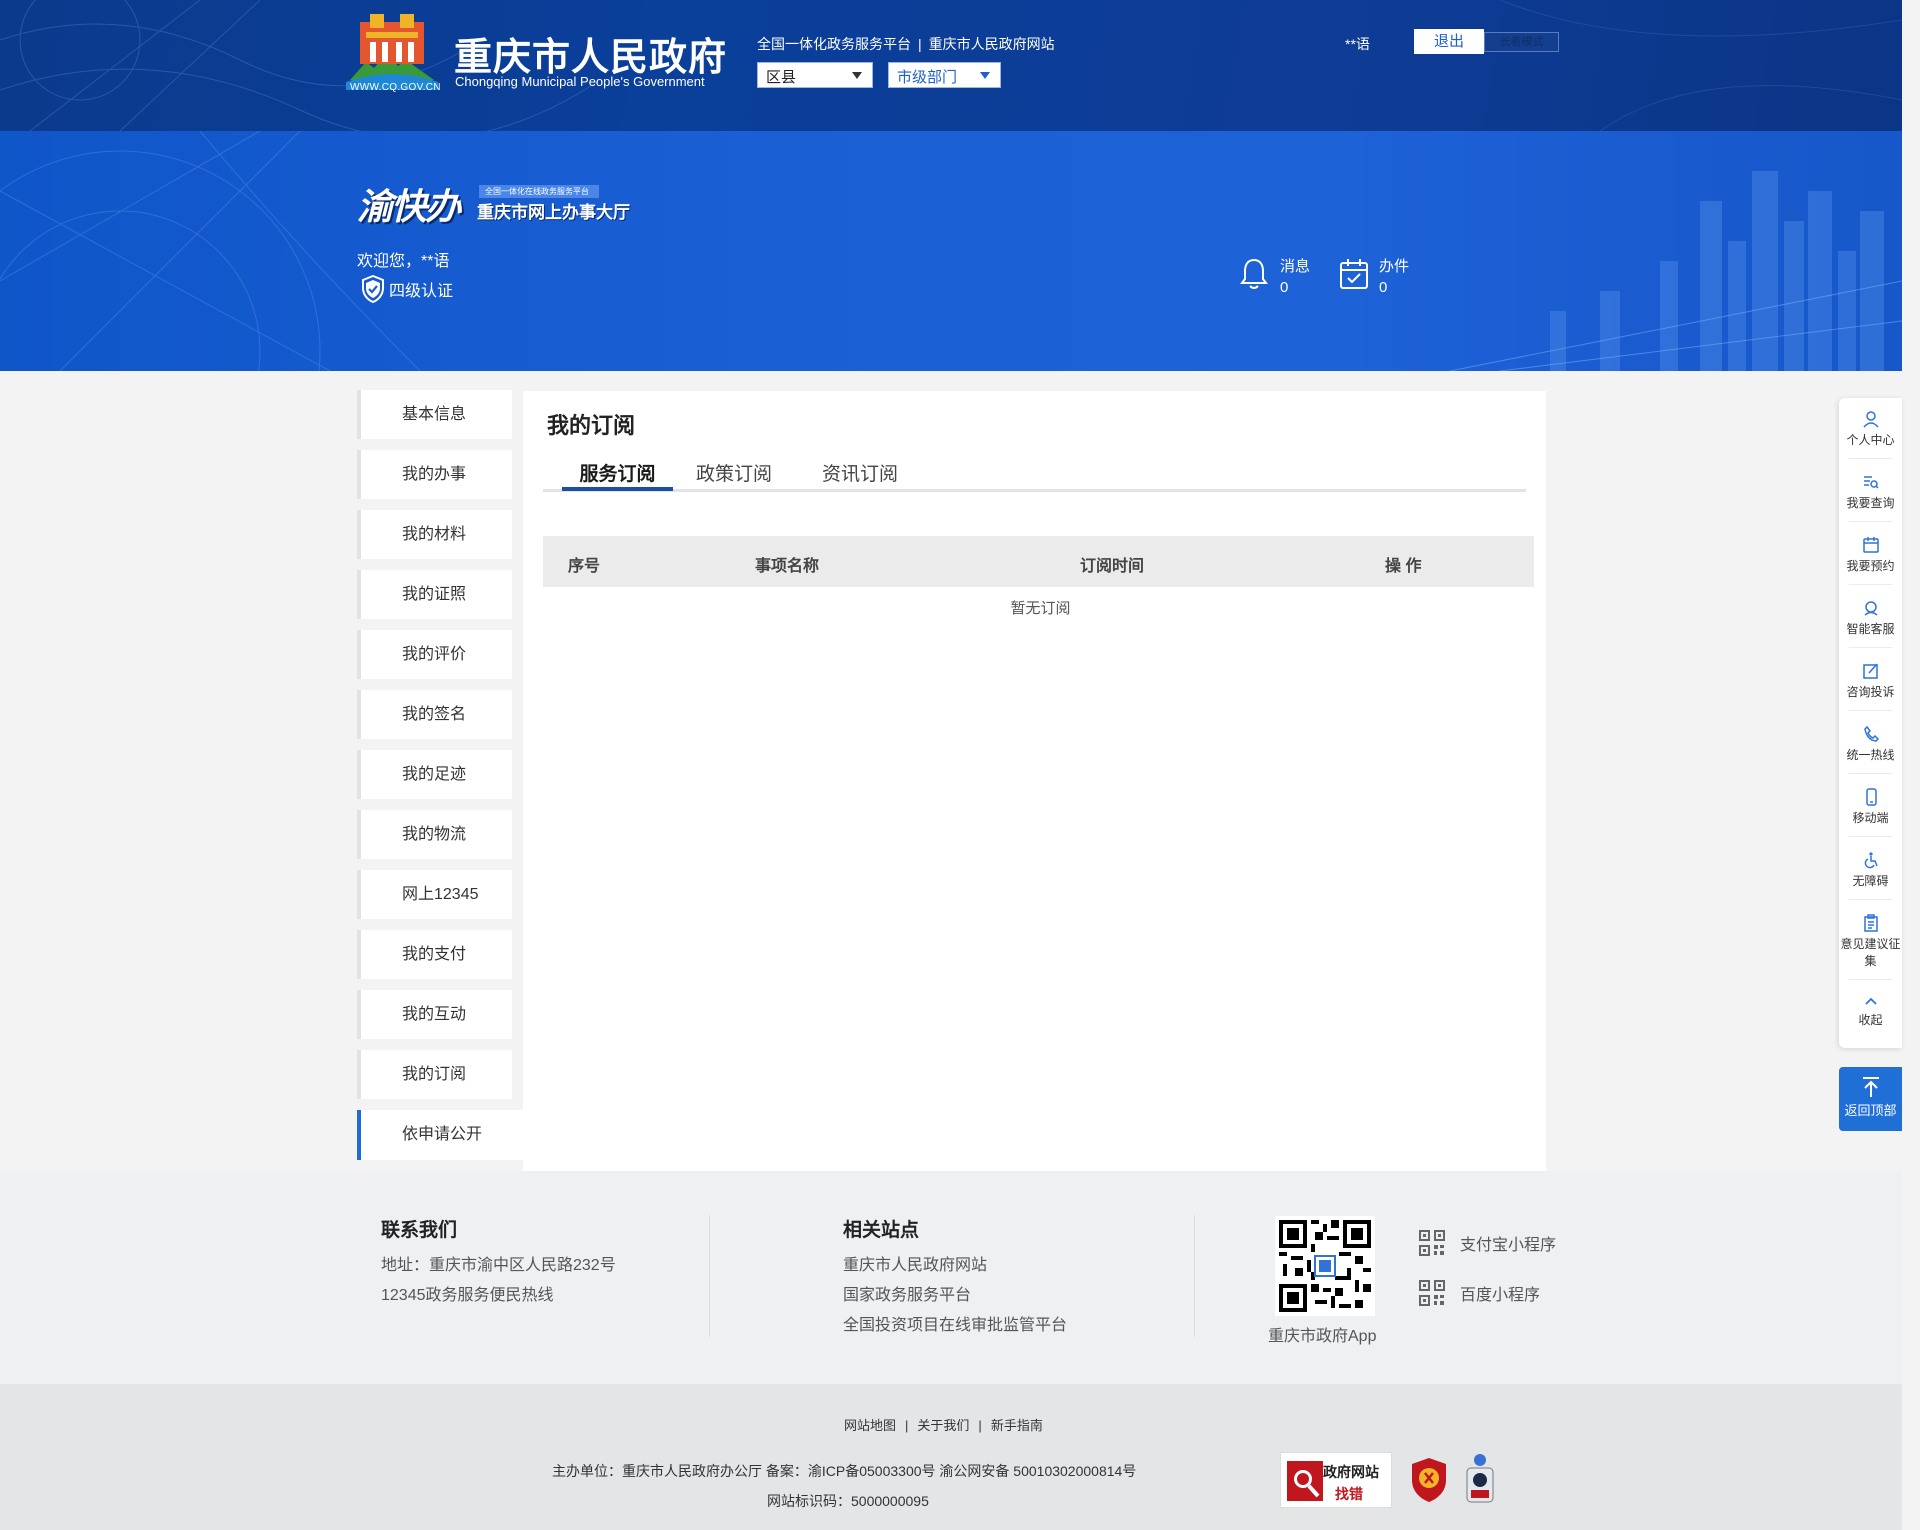 This screenshot has height=1530, width=1920. I want to click on gov-site-error-report-badge: 政府网站 找错, so click(1336, 1480).